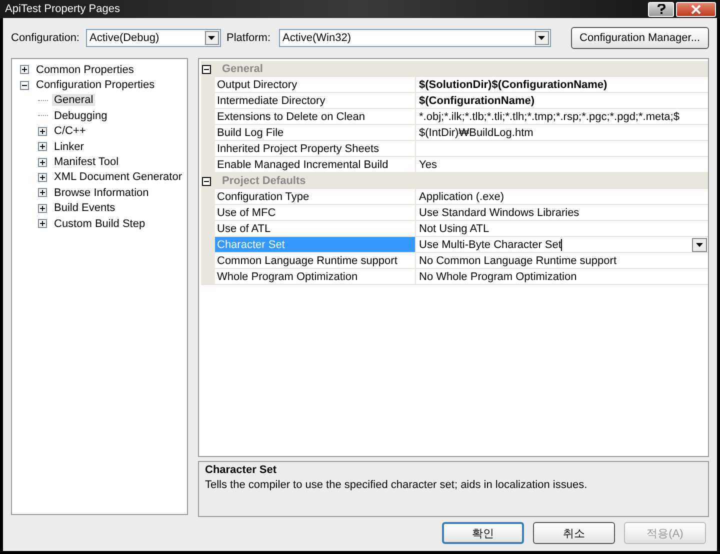 The image size is (720, 554). I want to click on tree-item: Custom Build Step, so click(100, 224).